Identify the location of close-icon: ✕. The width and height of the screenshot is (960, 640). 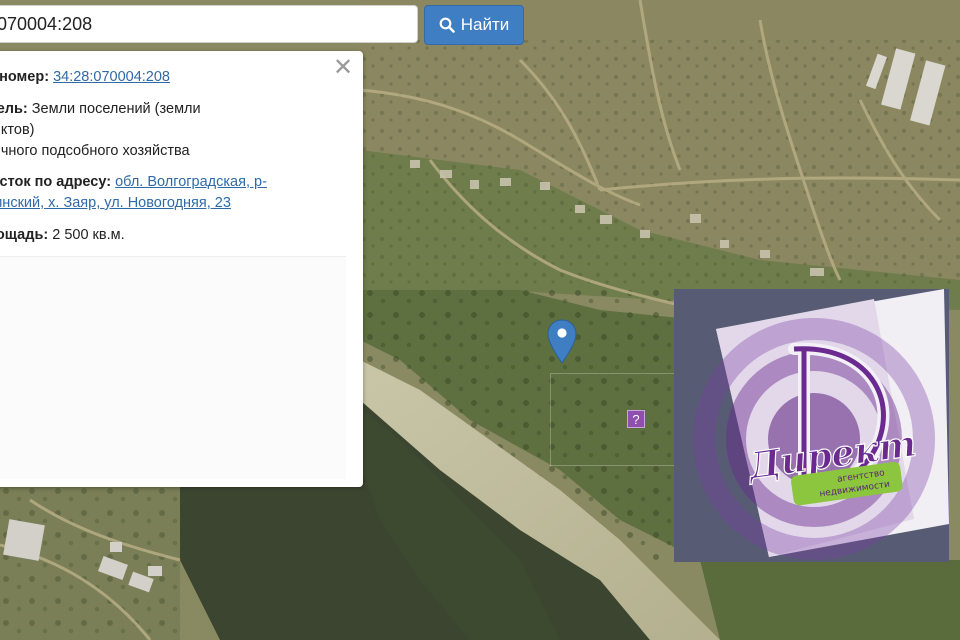
(343, 68).